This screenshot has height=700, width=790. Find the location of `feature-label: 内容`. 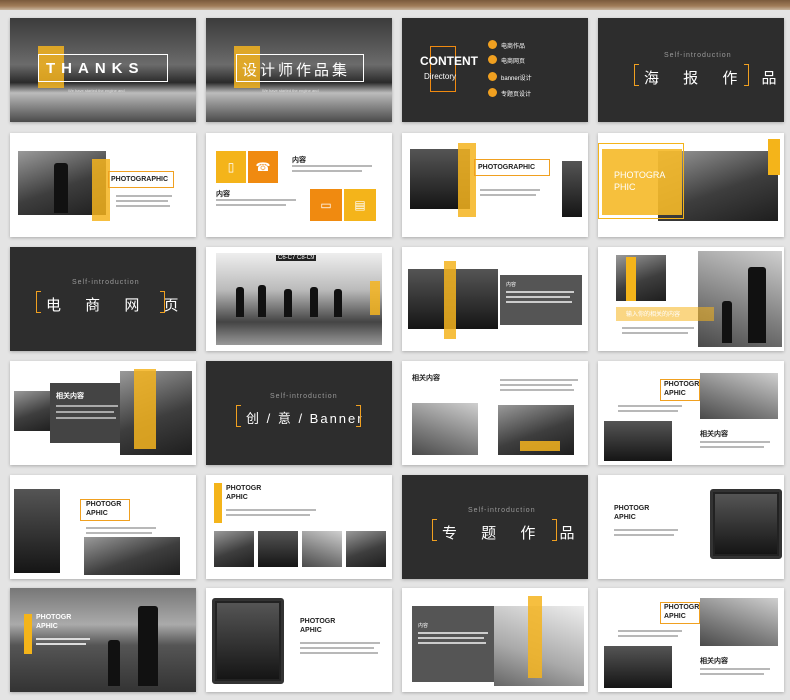

feature-label: 内容 is located at coordinates (223, 194).